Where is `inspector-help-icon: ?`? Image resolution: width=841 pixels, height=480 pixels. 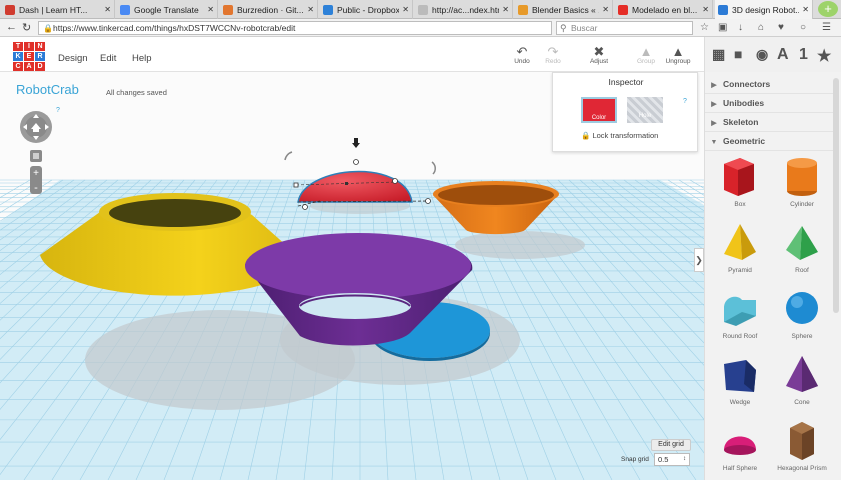 inspector-help-icon: ? is located at coordinates (685, 101).